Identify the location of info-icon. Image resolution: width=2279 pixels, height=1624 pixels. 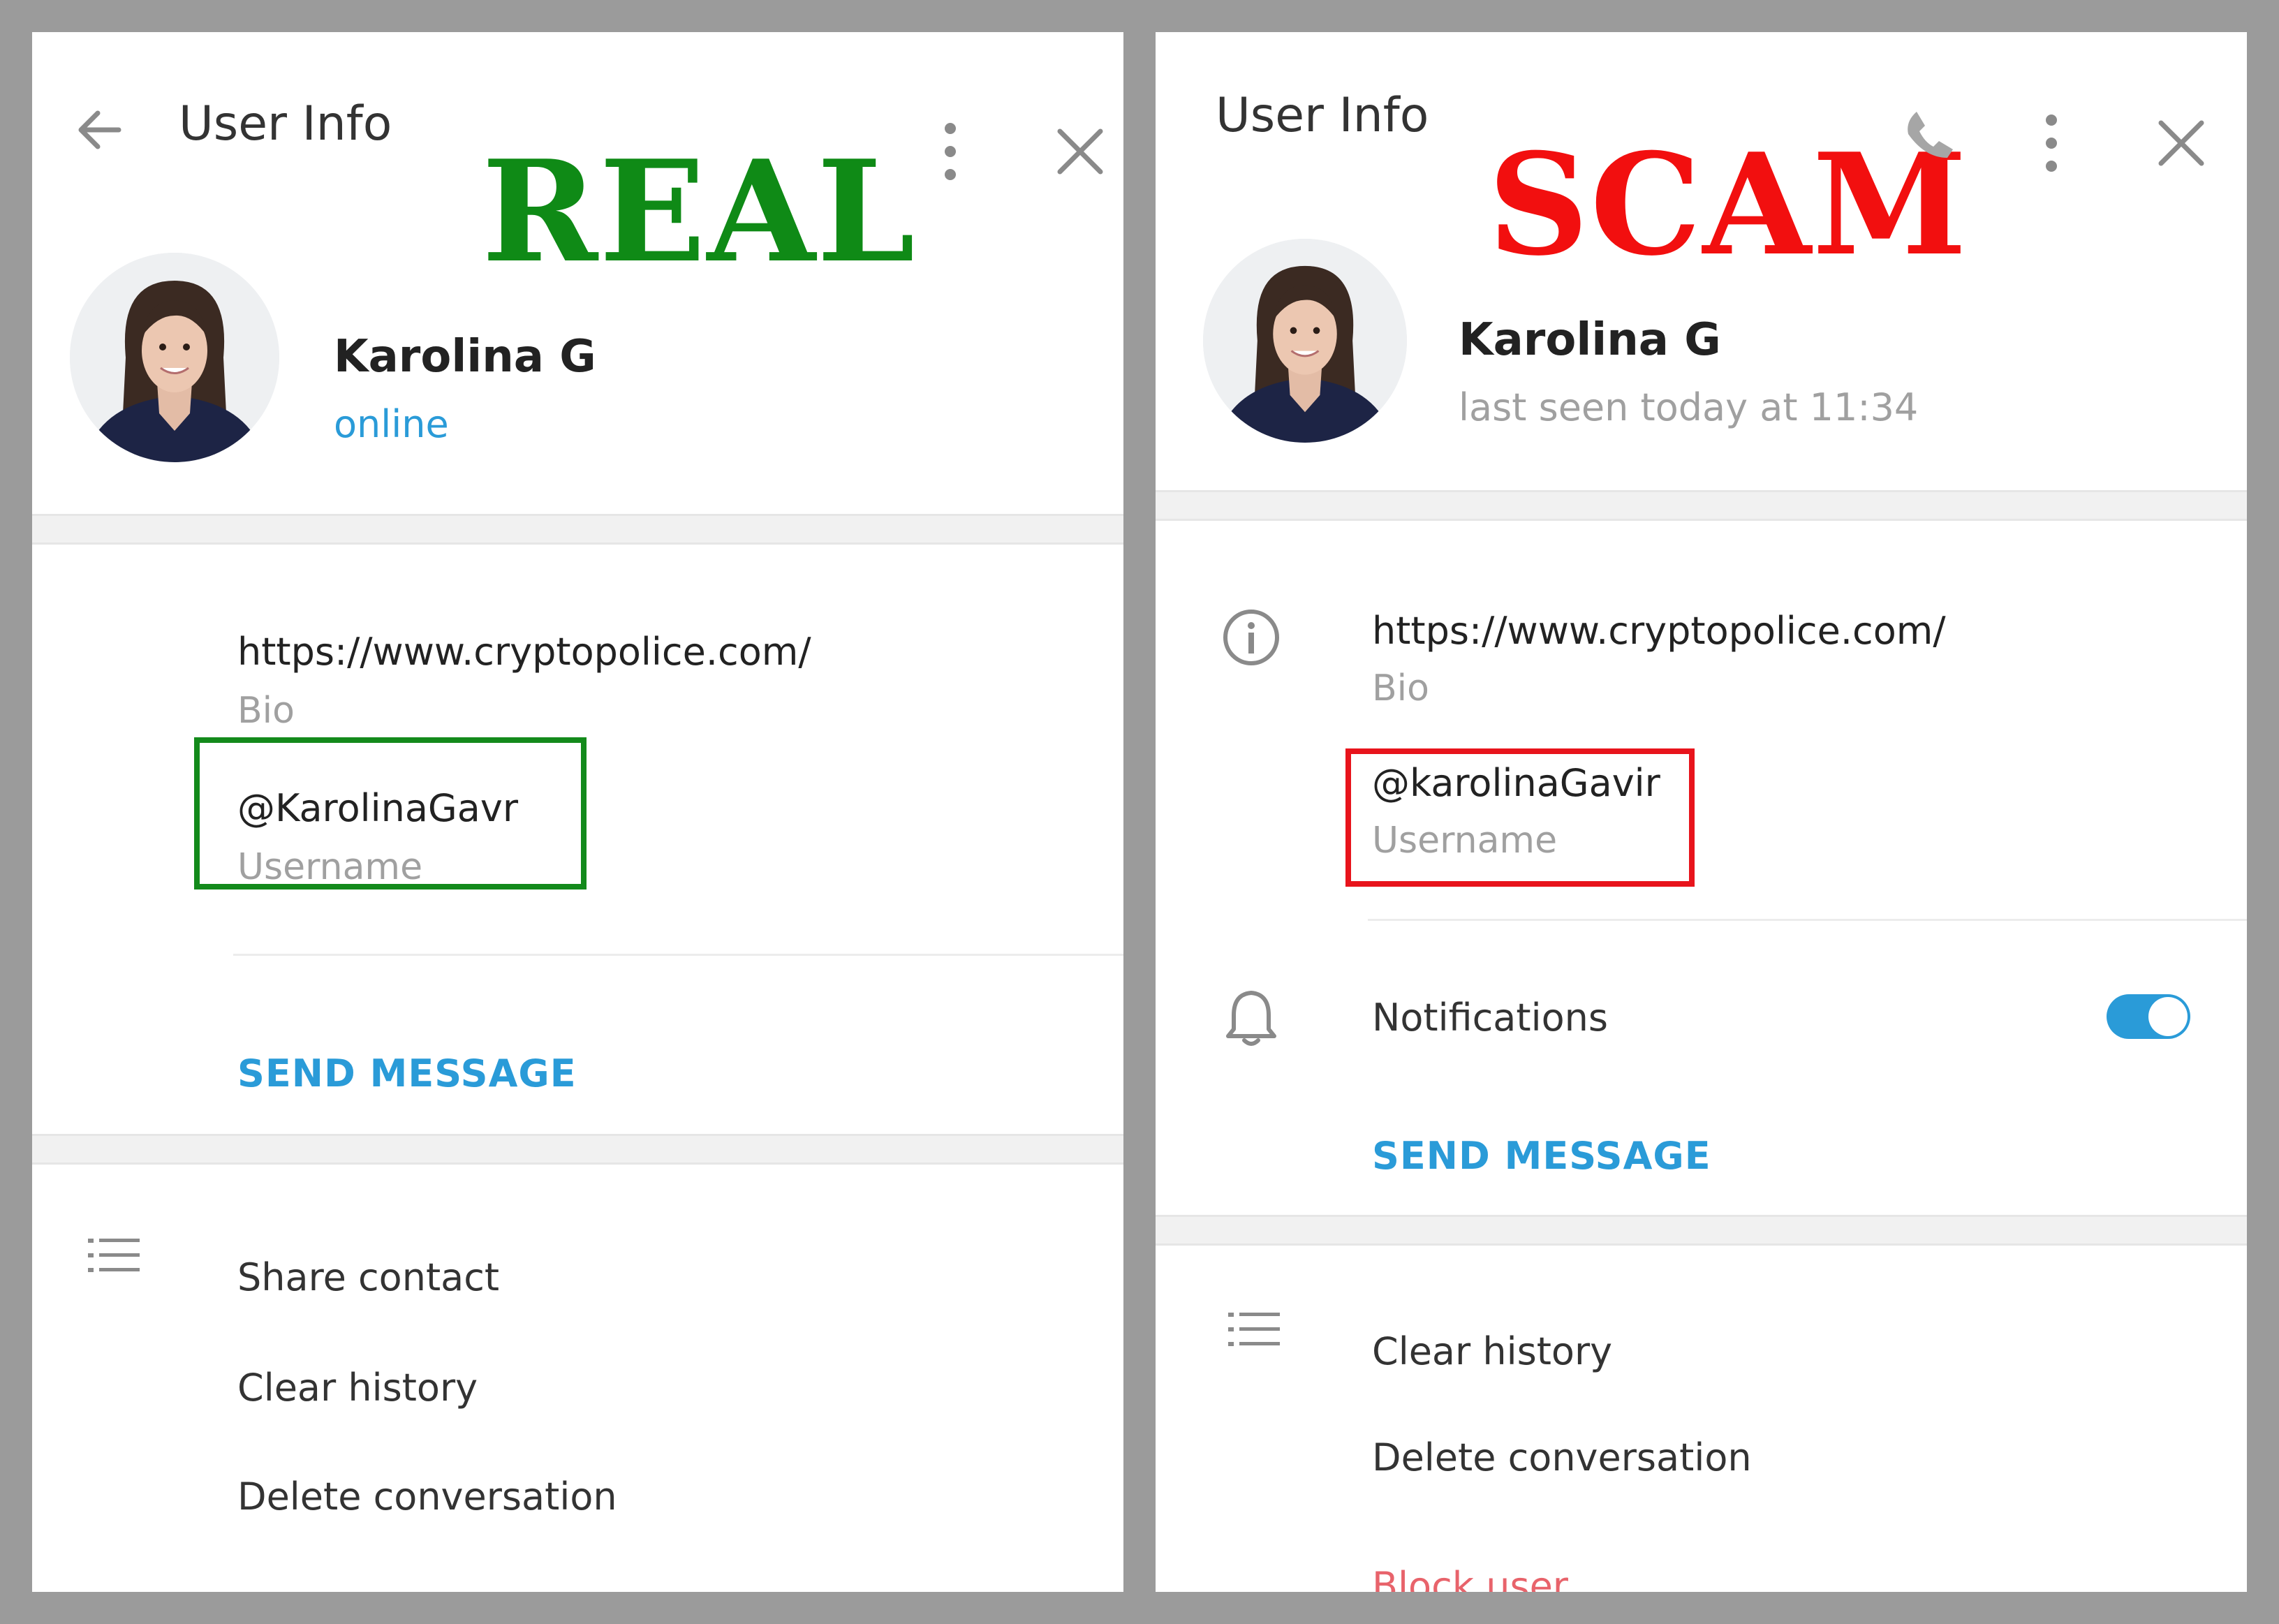
(1251, 638).